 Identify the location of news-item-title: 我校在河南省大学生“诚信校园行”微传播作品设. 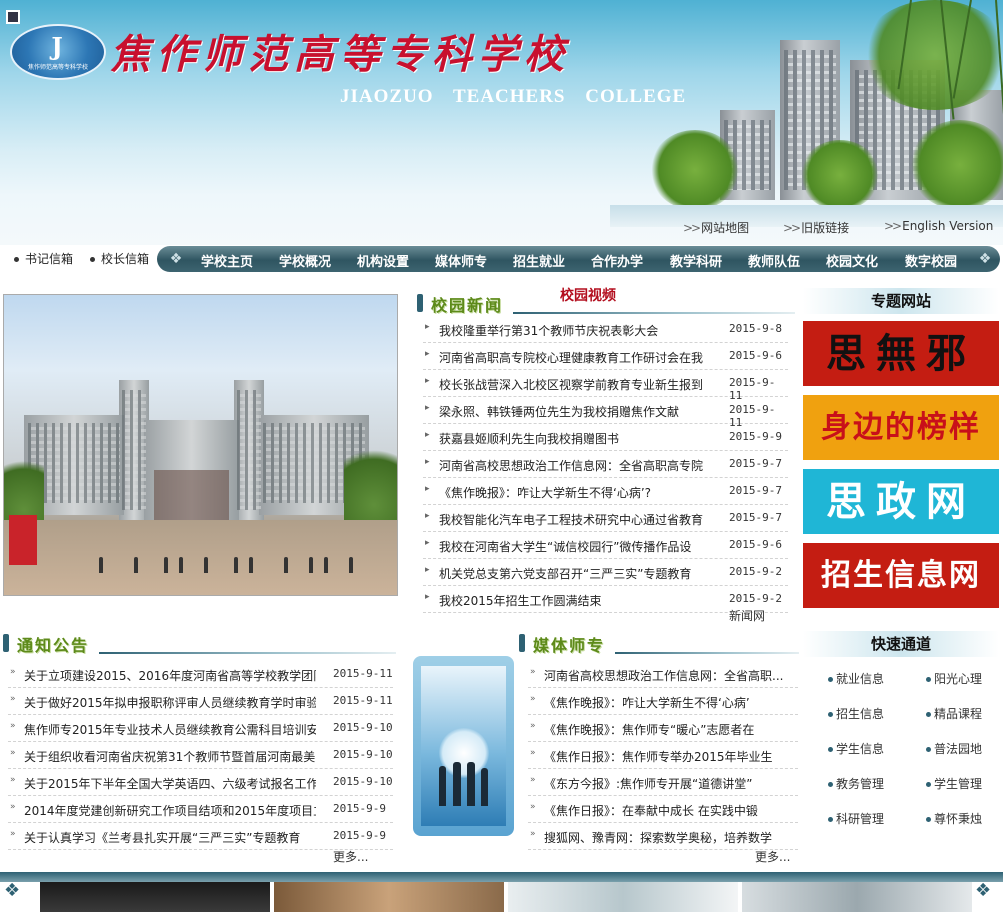
(581, 546).